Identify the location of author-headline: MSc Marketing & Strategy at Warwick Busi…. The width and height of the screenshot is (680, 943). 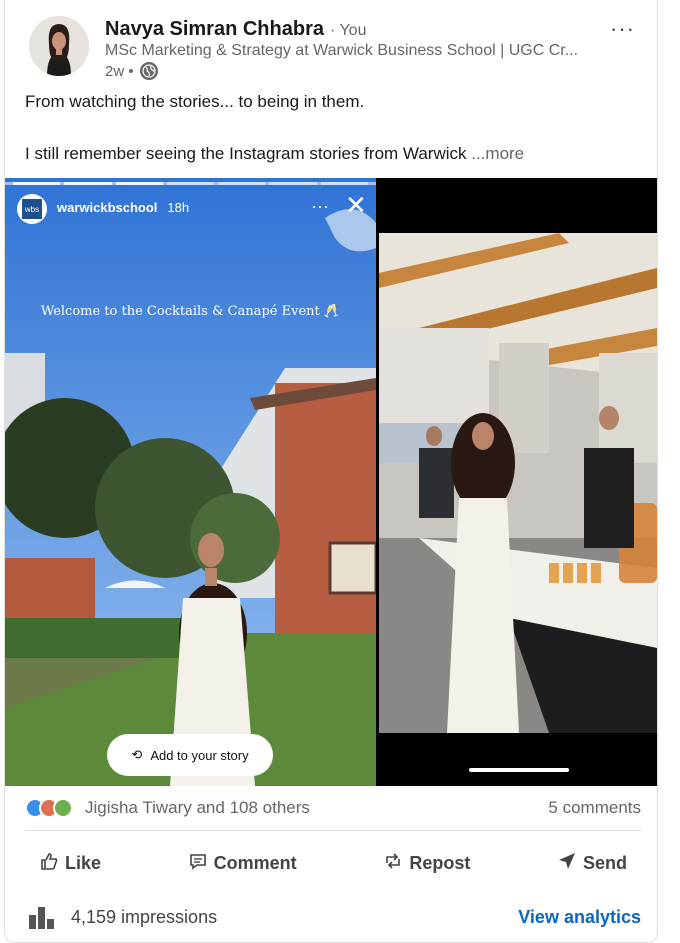
(342, 50).